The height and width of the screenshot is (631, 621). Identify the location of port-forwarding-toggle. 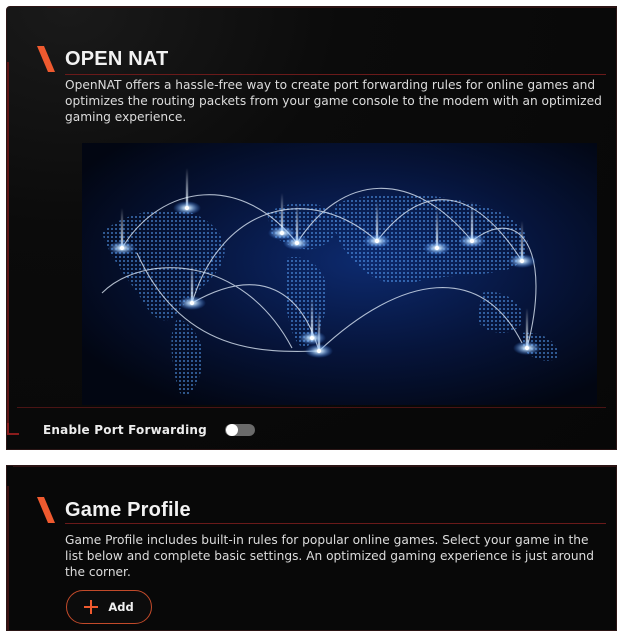
(239, 430).